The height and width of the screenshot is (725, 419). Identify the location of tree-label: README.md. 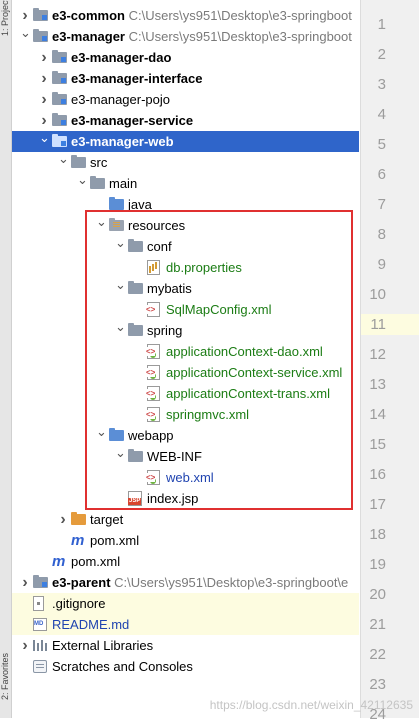
(91, 624).